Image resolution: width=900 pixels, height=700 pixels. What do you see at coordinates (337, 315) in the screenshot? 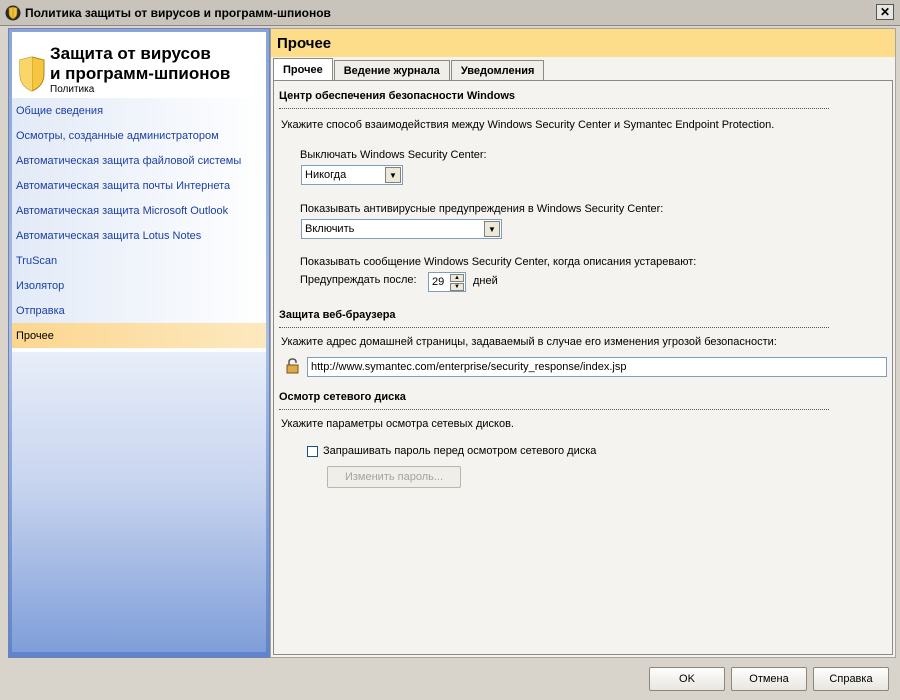
I see `browser-section-title: Защита веб-браузера` at bounding box center [337, 315].